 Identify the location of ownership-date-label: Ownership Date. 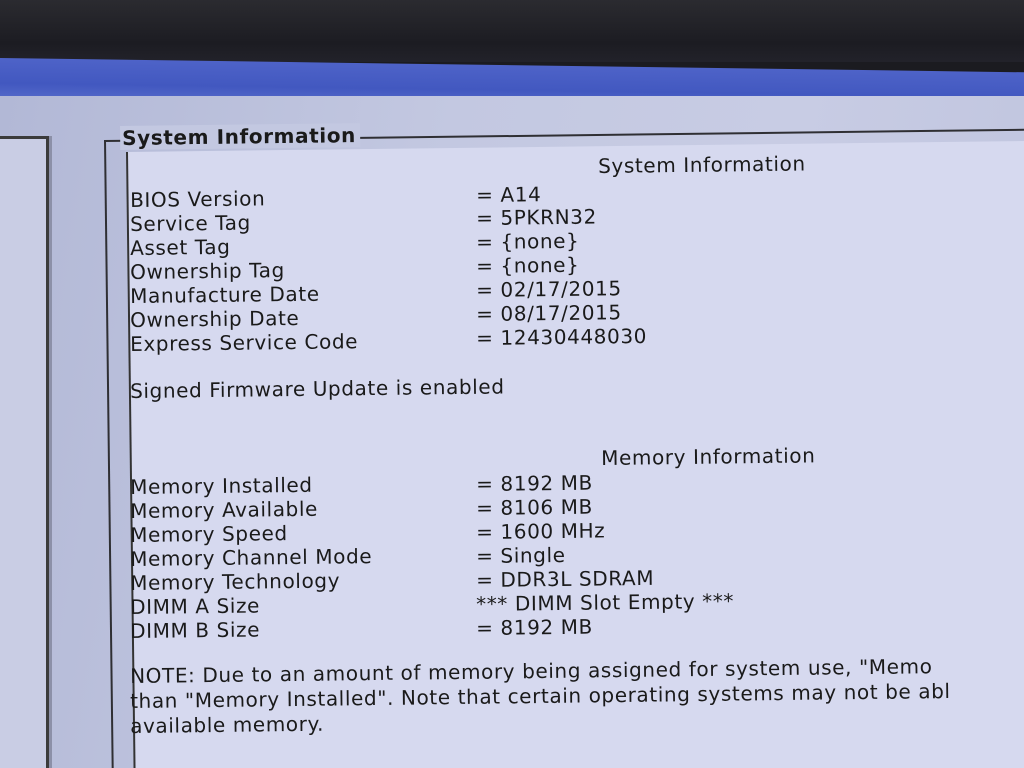
(215, 318).